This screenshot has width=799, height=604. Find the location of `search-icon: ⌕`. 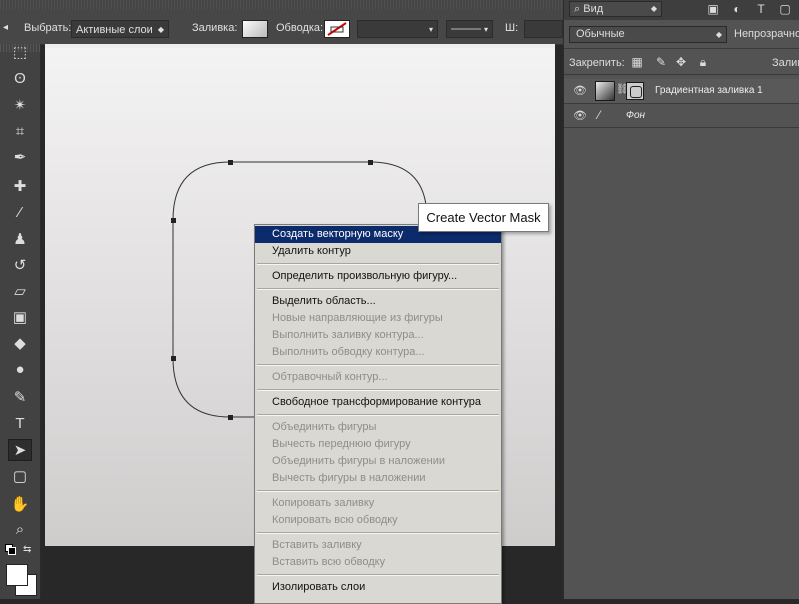

search-icon: ⌕ is located at coordinates (577, 9).